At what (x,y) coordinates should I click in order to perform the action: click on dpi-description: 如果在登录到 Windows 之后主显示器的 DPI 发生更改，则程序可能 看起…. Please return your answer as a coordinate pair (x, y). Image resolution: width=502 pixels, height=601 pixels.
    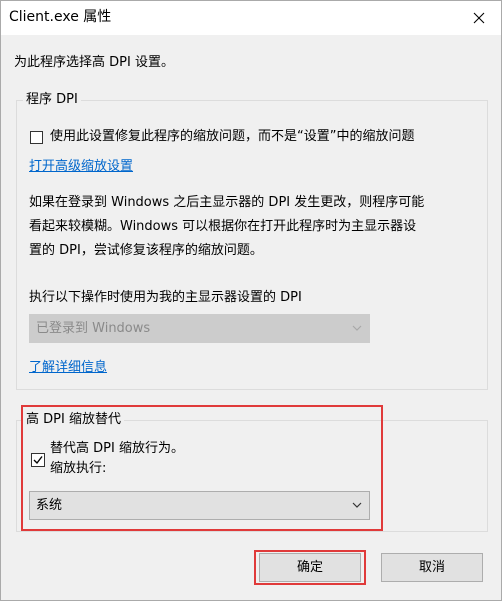
    Looking at the image, I should click on (258, 227).